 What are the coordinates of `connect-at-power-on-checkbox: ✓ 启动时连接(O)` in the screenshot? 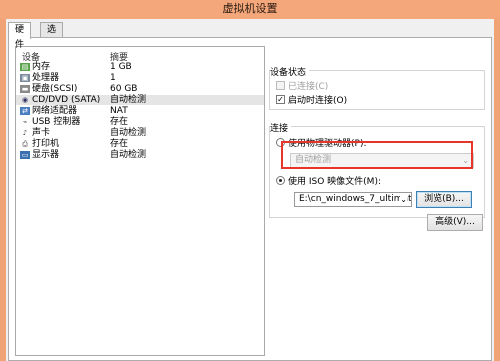 It's located at (311, 99).